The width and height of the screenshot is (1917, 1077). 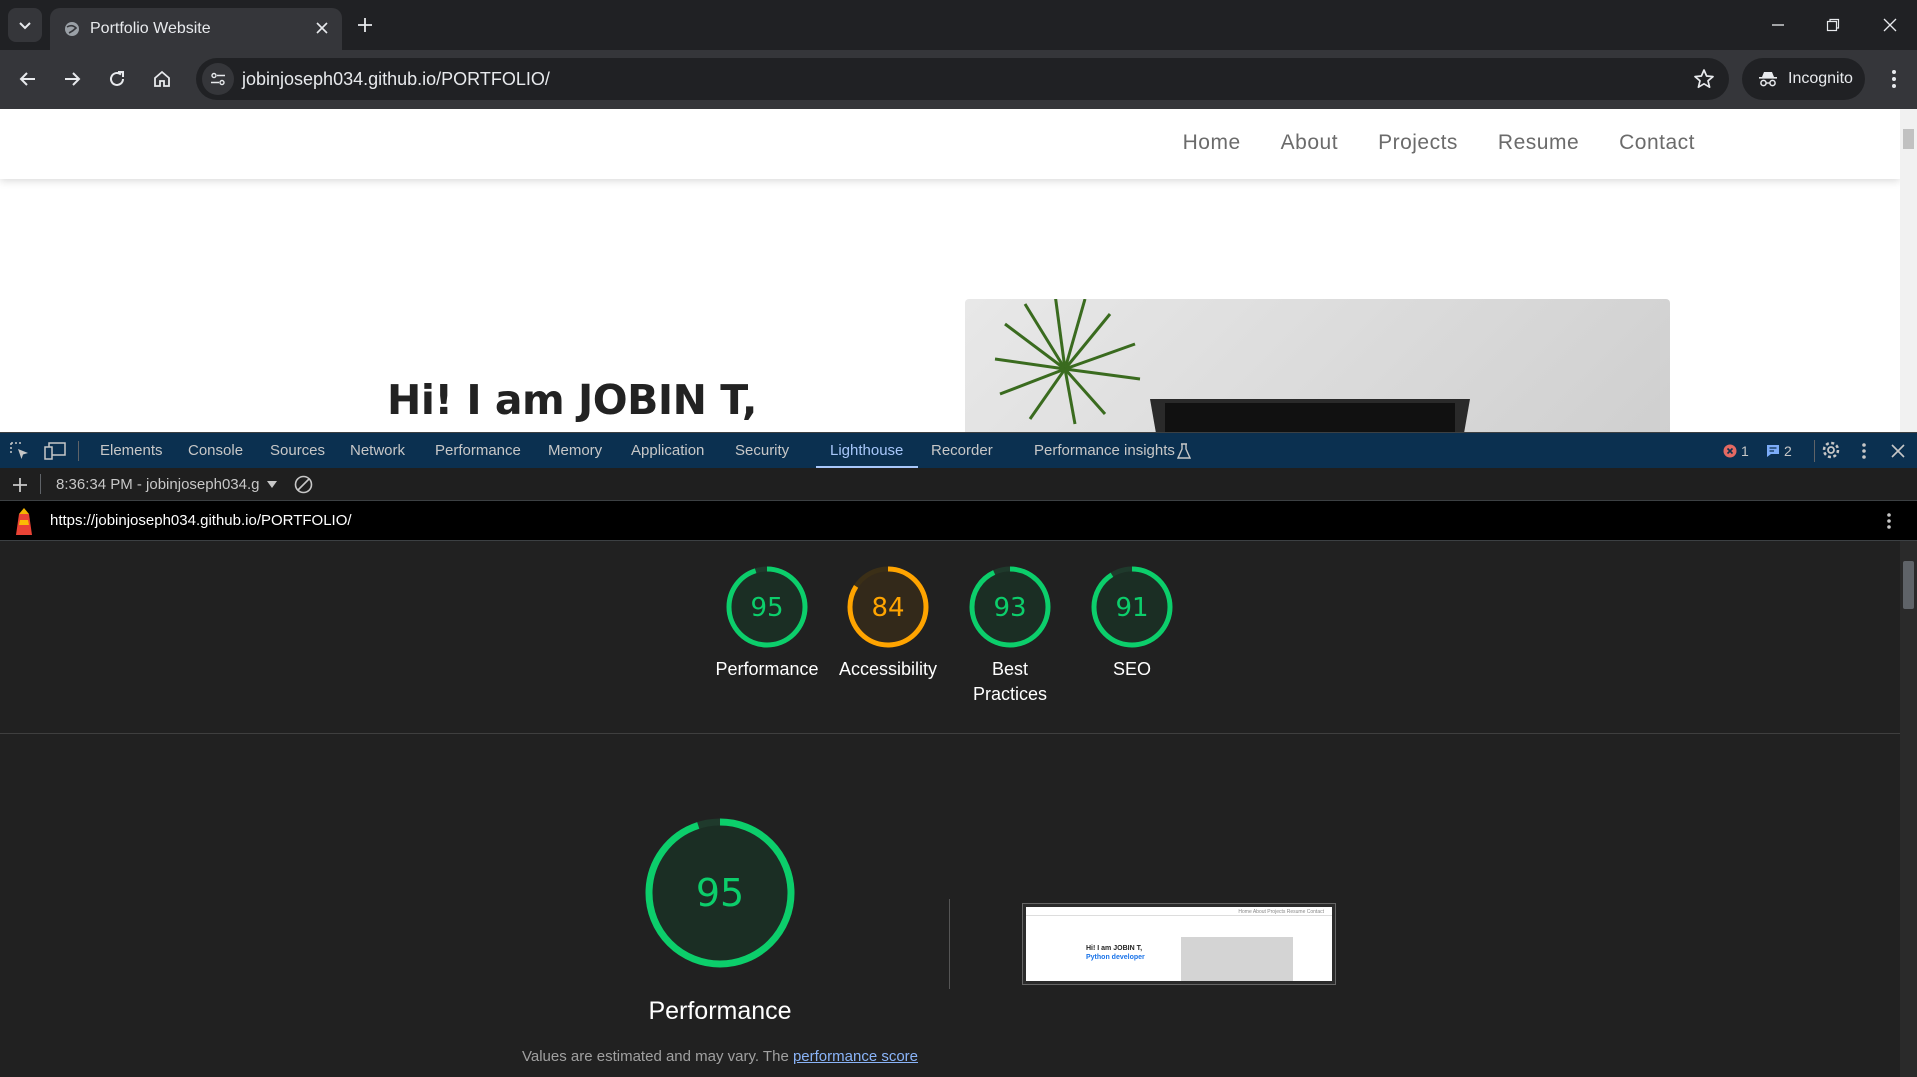 I want to click on score-gauge-accessibility: 84 Accessibility, so click(x=888, y=623).